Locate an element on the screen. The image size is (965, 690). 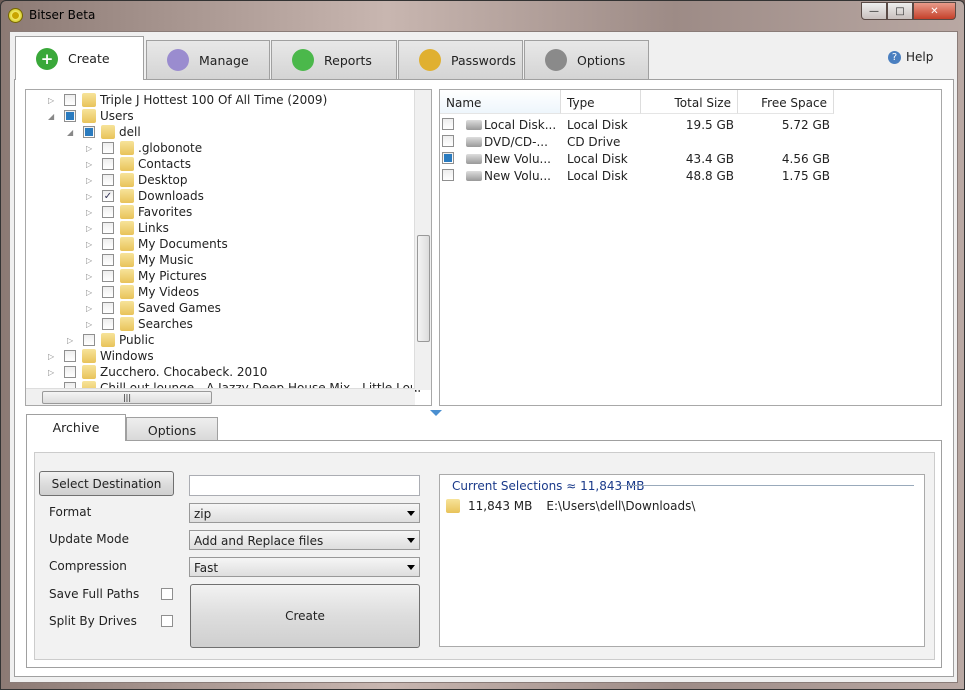
help-link: ? Help is located at coordinates (910, 57).